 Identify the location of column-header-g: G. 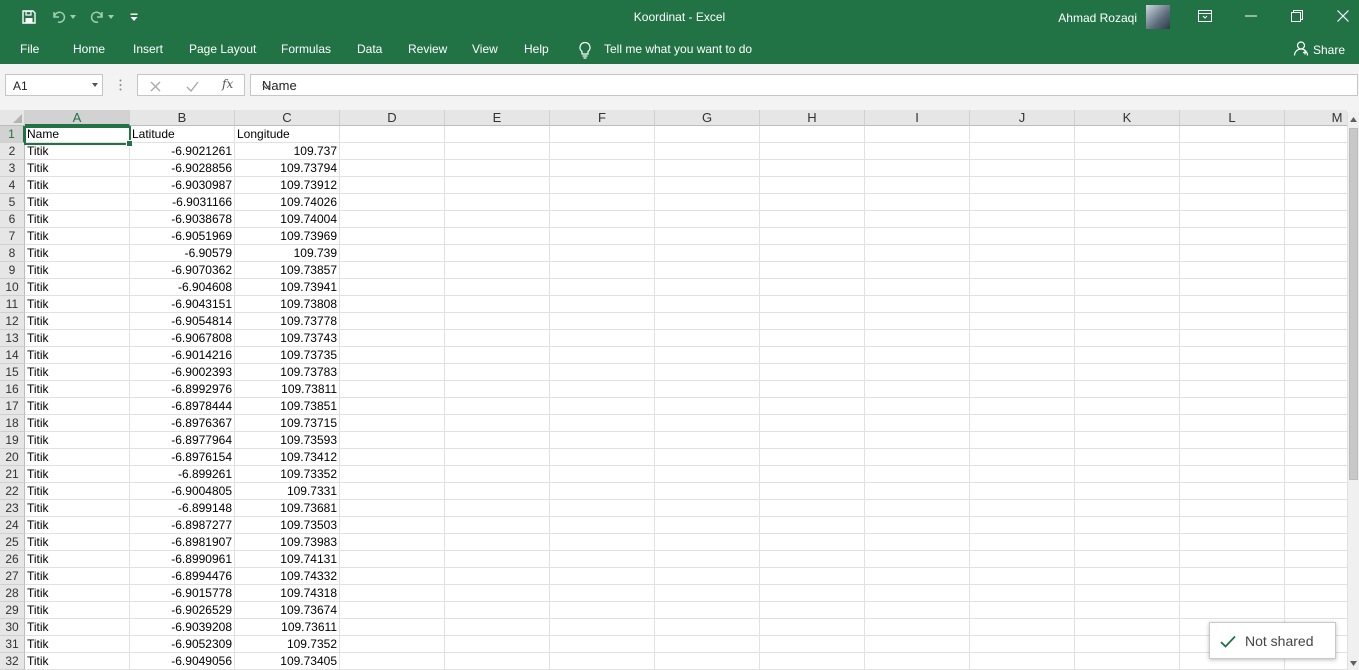
(707, 118).